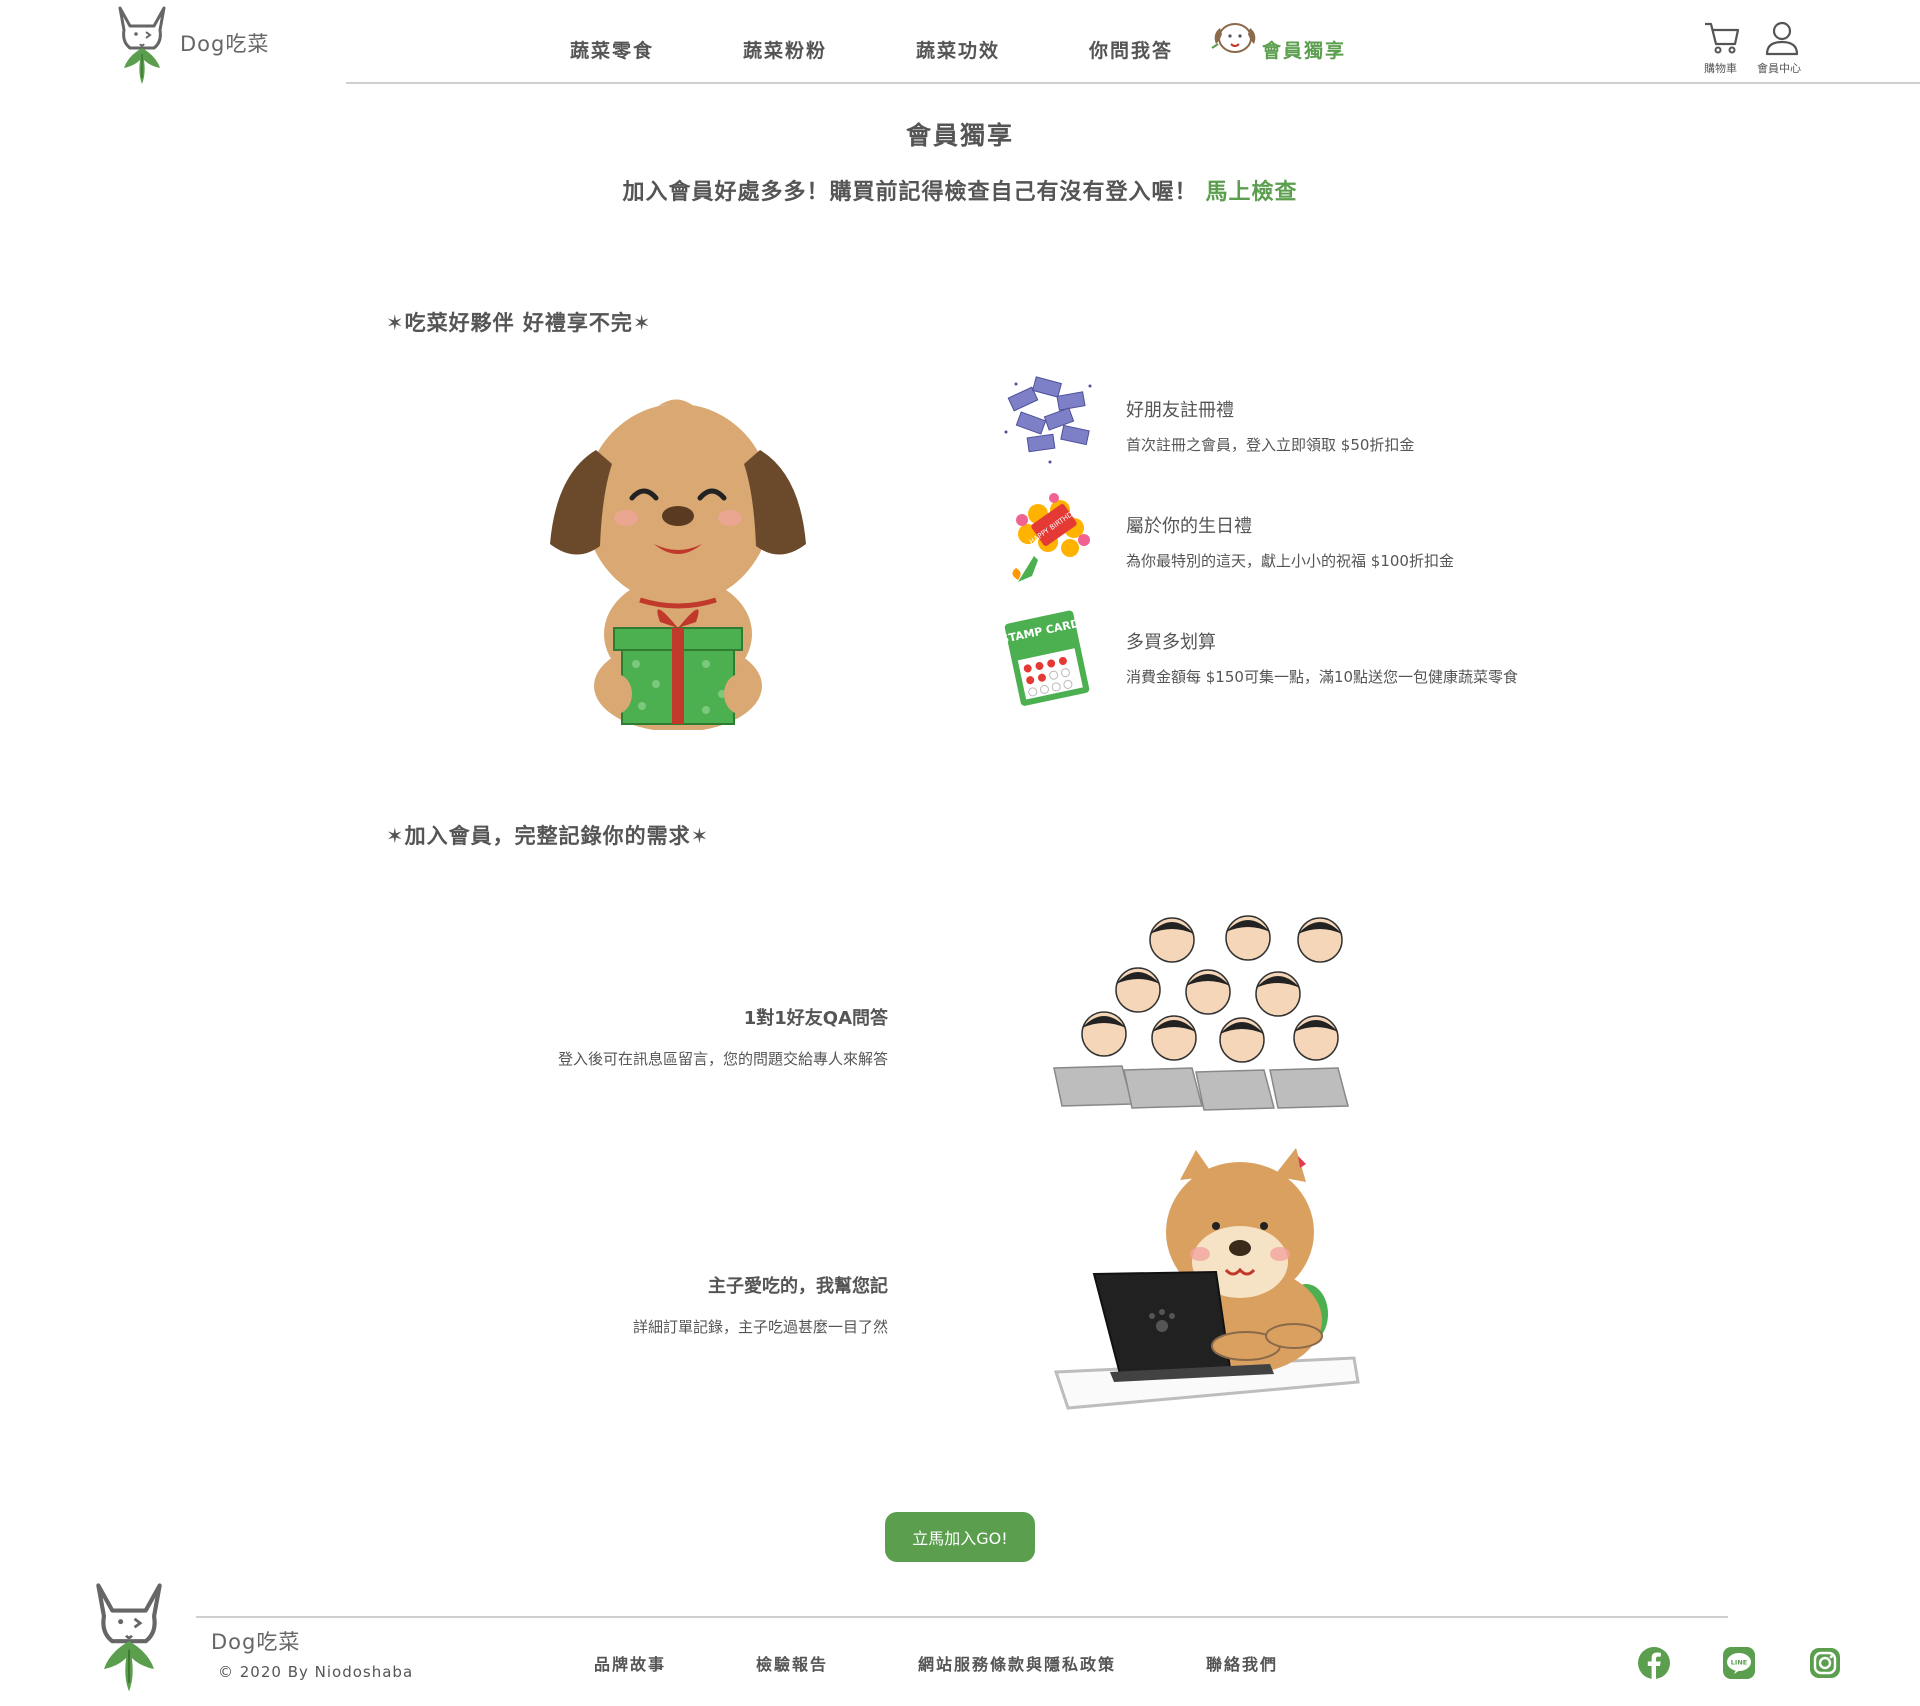 This screenshot has width=1920, height=1706. I want to click on intro-text: 加入會員好處多多！購買前記得檢查自己有沒有登入喔！ 馬上檢查, so click(960, 190).